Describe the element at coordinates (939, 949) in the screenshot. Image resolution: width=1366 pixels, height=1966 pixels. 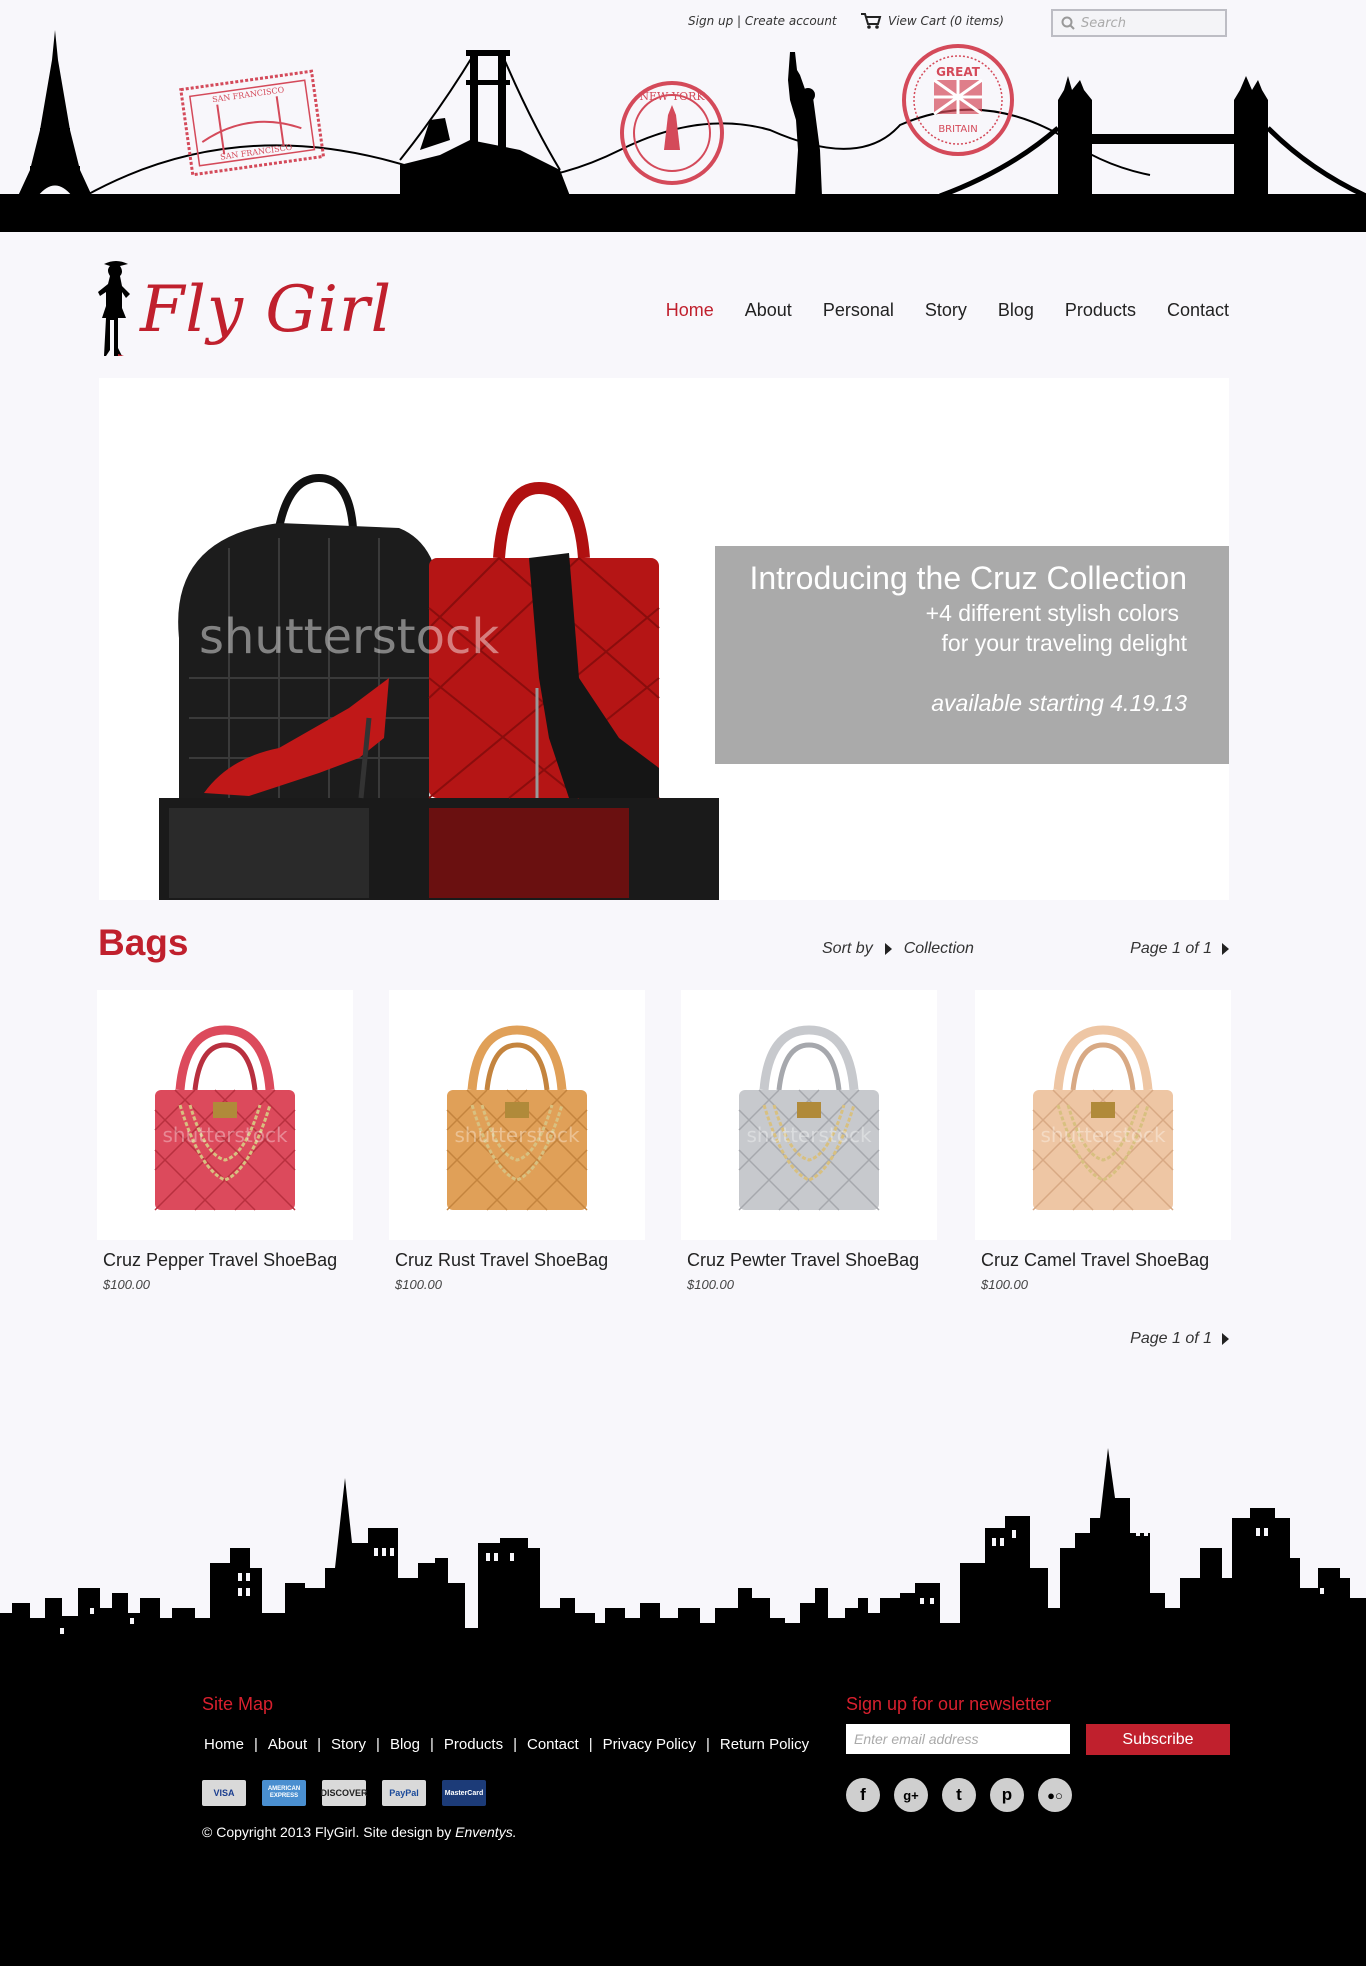
I see `sort-value: Collection` at that location.